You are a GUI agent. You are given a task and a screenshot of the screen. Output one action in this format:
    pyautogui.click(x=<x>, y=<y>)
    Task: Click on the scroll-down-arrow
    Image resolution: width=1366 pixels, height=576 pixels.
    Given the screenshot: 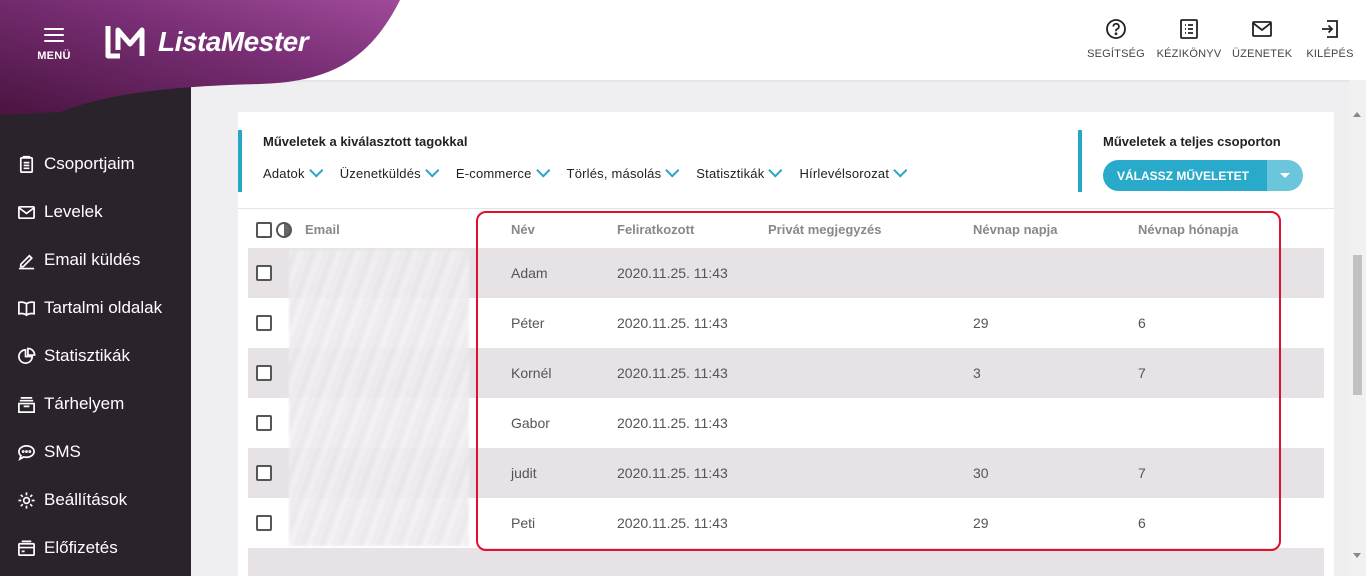 What is the action you would take?
    pyautogui.click(x=1357, y=555)
    